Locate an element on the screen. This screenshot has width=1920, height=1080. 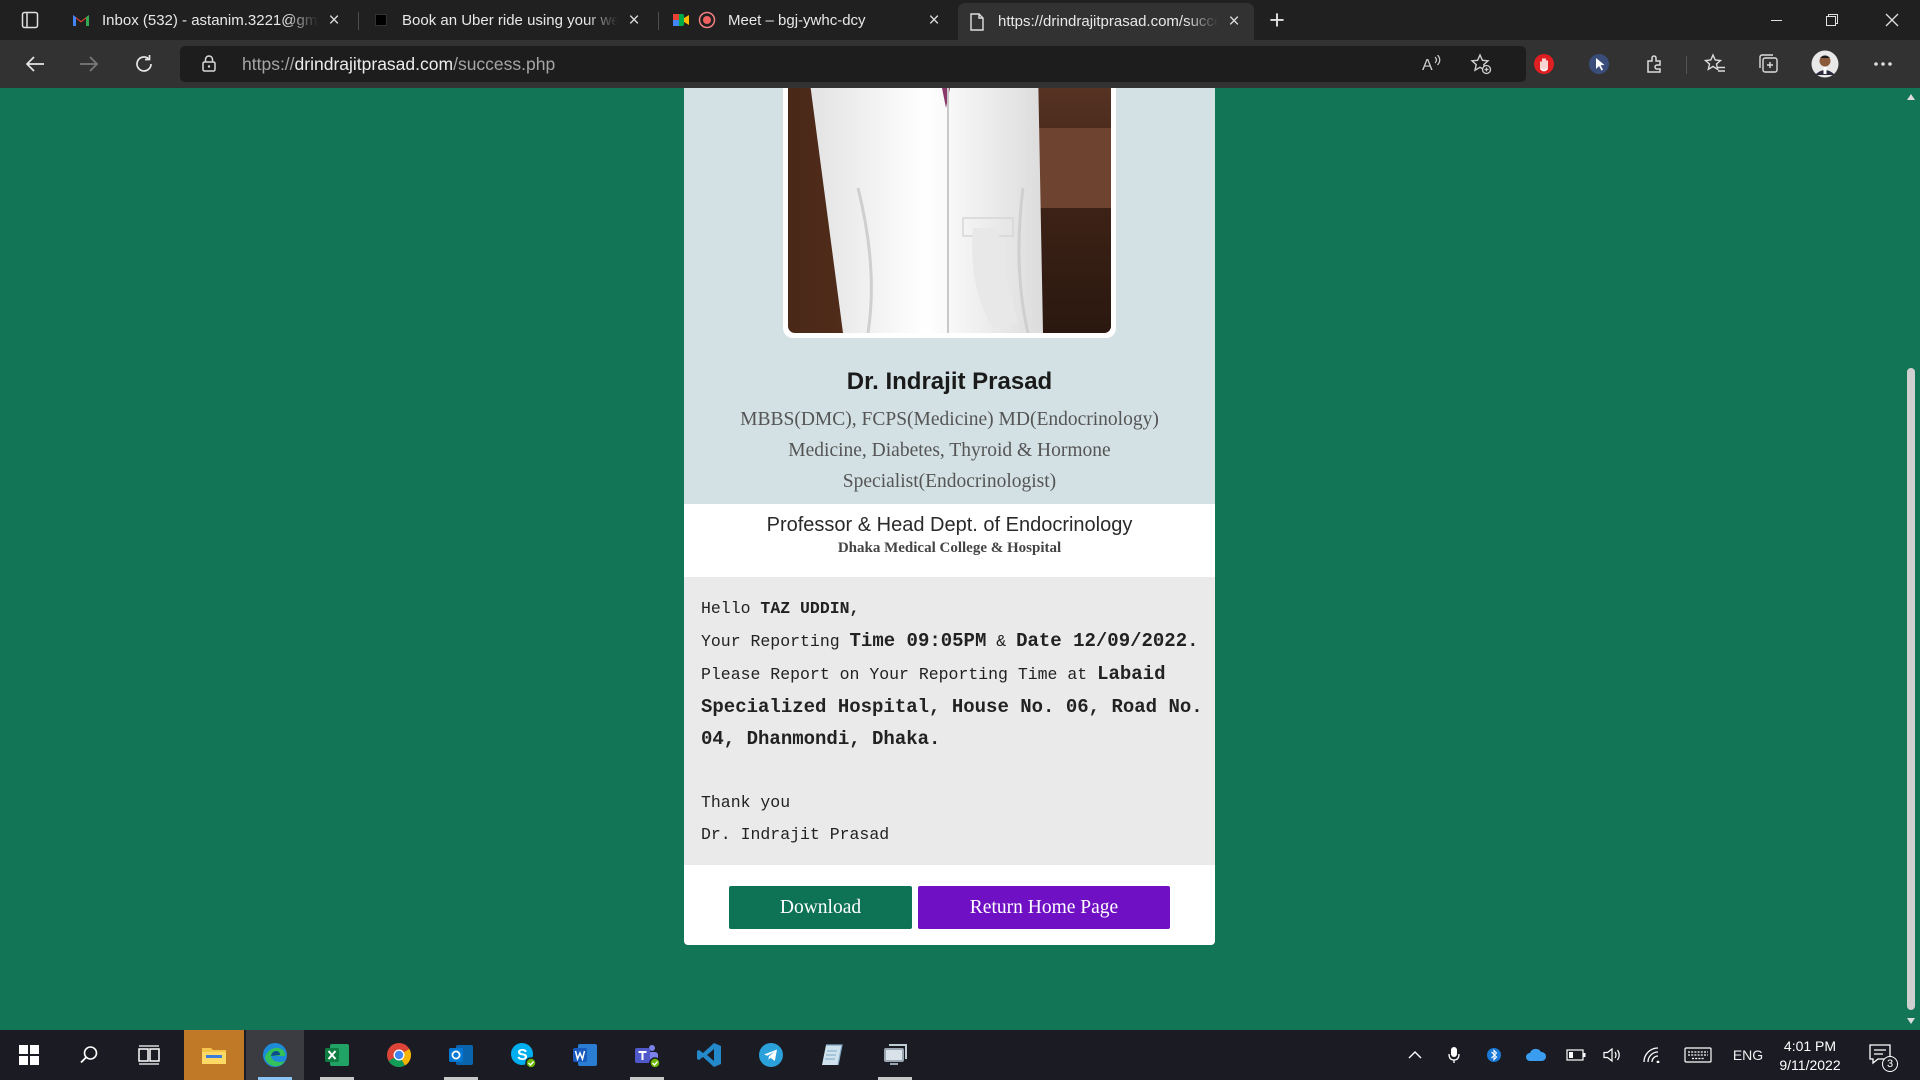
windows-start-button is located at coordinates (29, 1055).